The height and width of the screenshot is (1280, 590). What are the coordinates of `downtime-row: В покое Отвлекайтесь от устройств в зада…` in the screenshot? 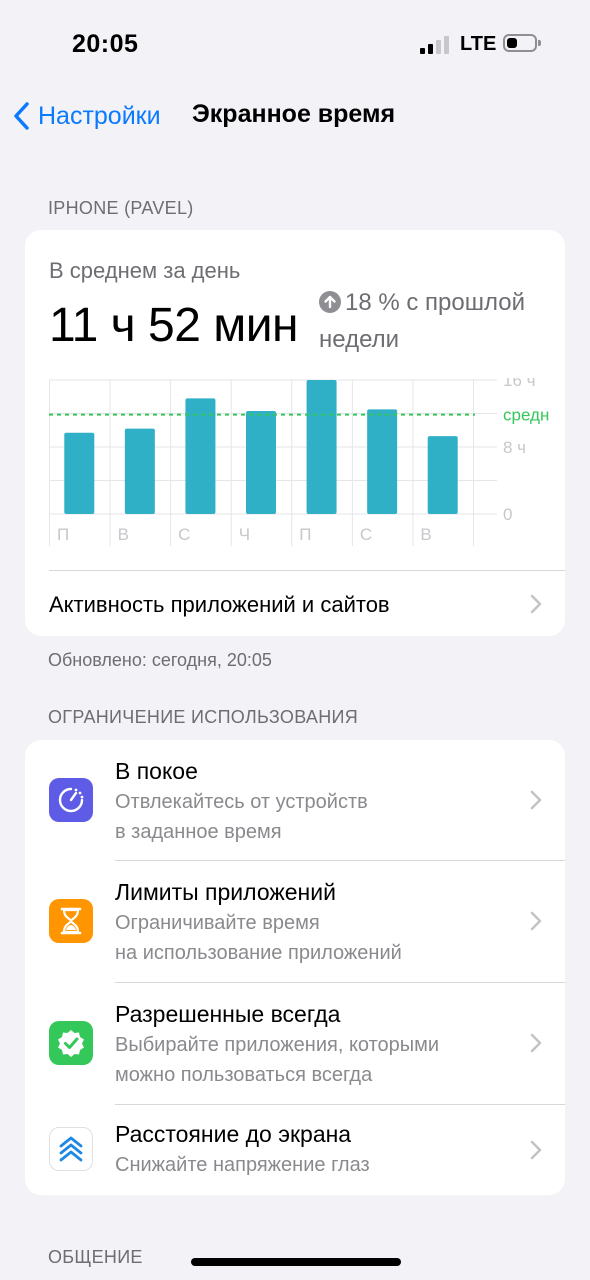 It's located at (295, 800).